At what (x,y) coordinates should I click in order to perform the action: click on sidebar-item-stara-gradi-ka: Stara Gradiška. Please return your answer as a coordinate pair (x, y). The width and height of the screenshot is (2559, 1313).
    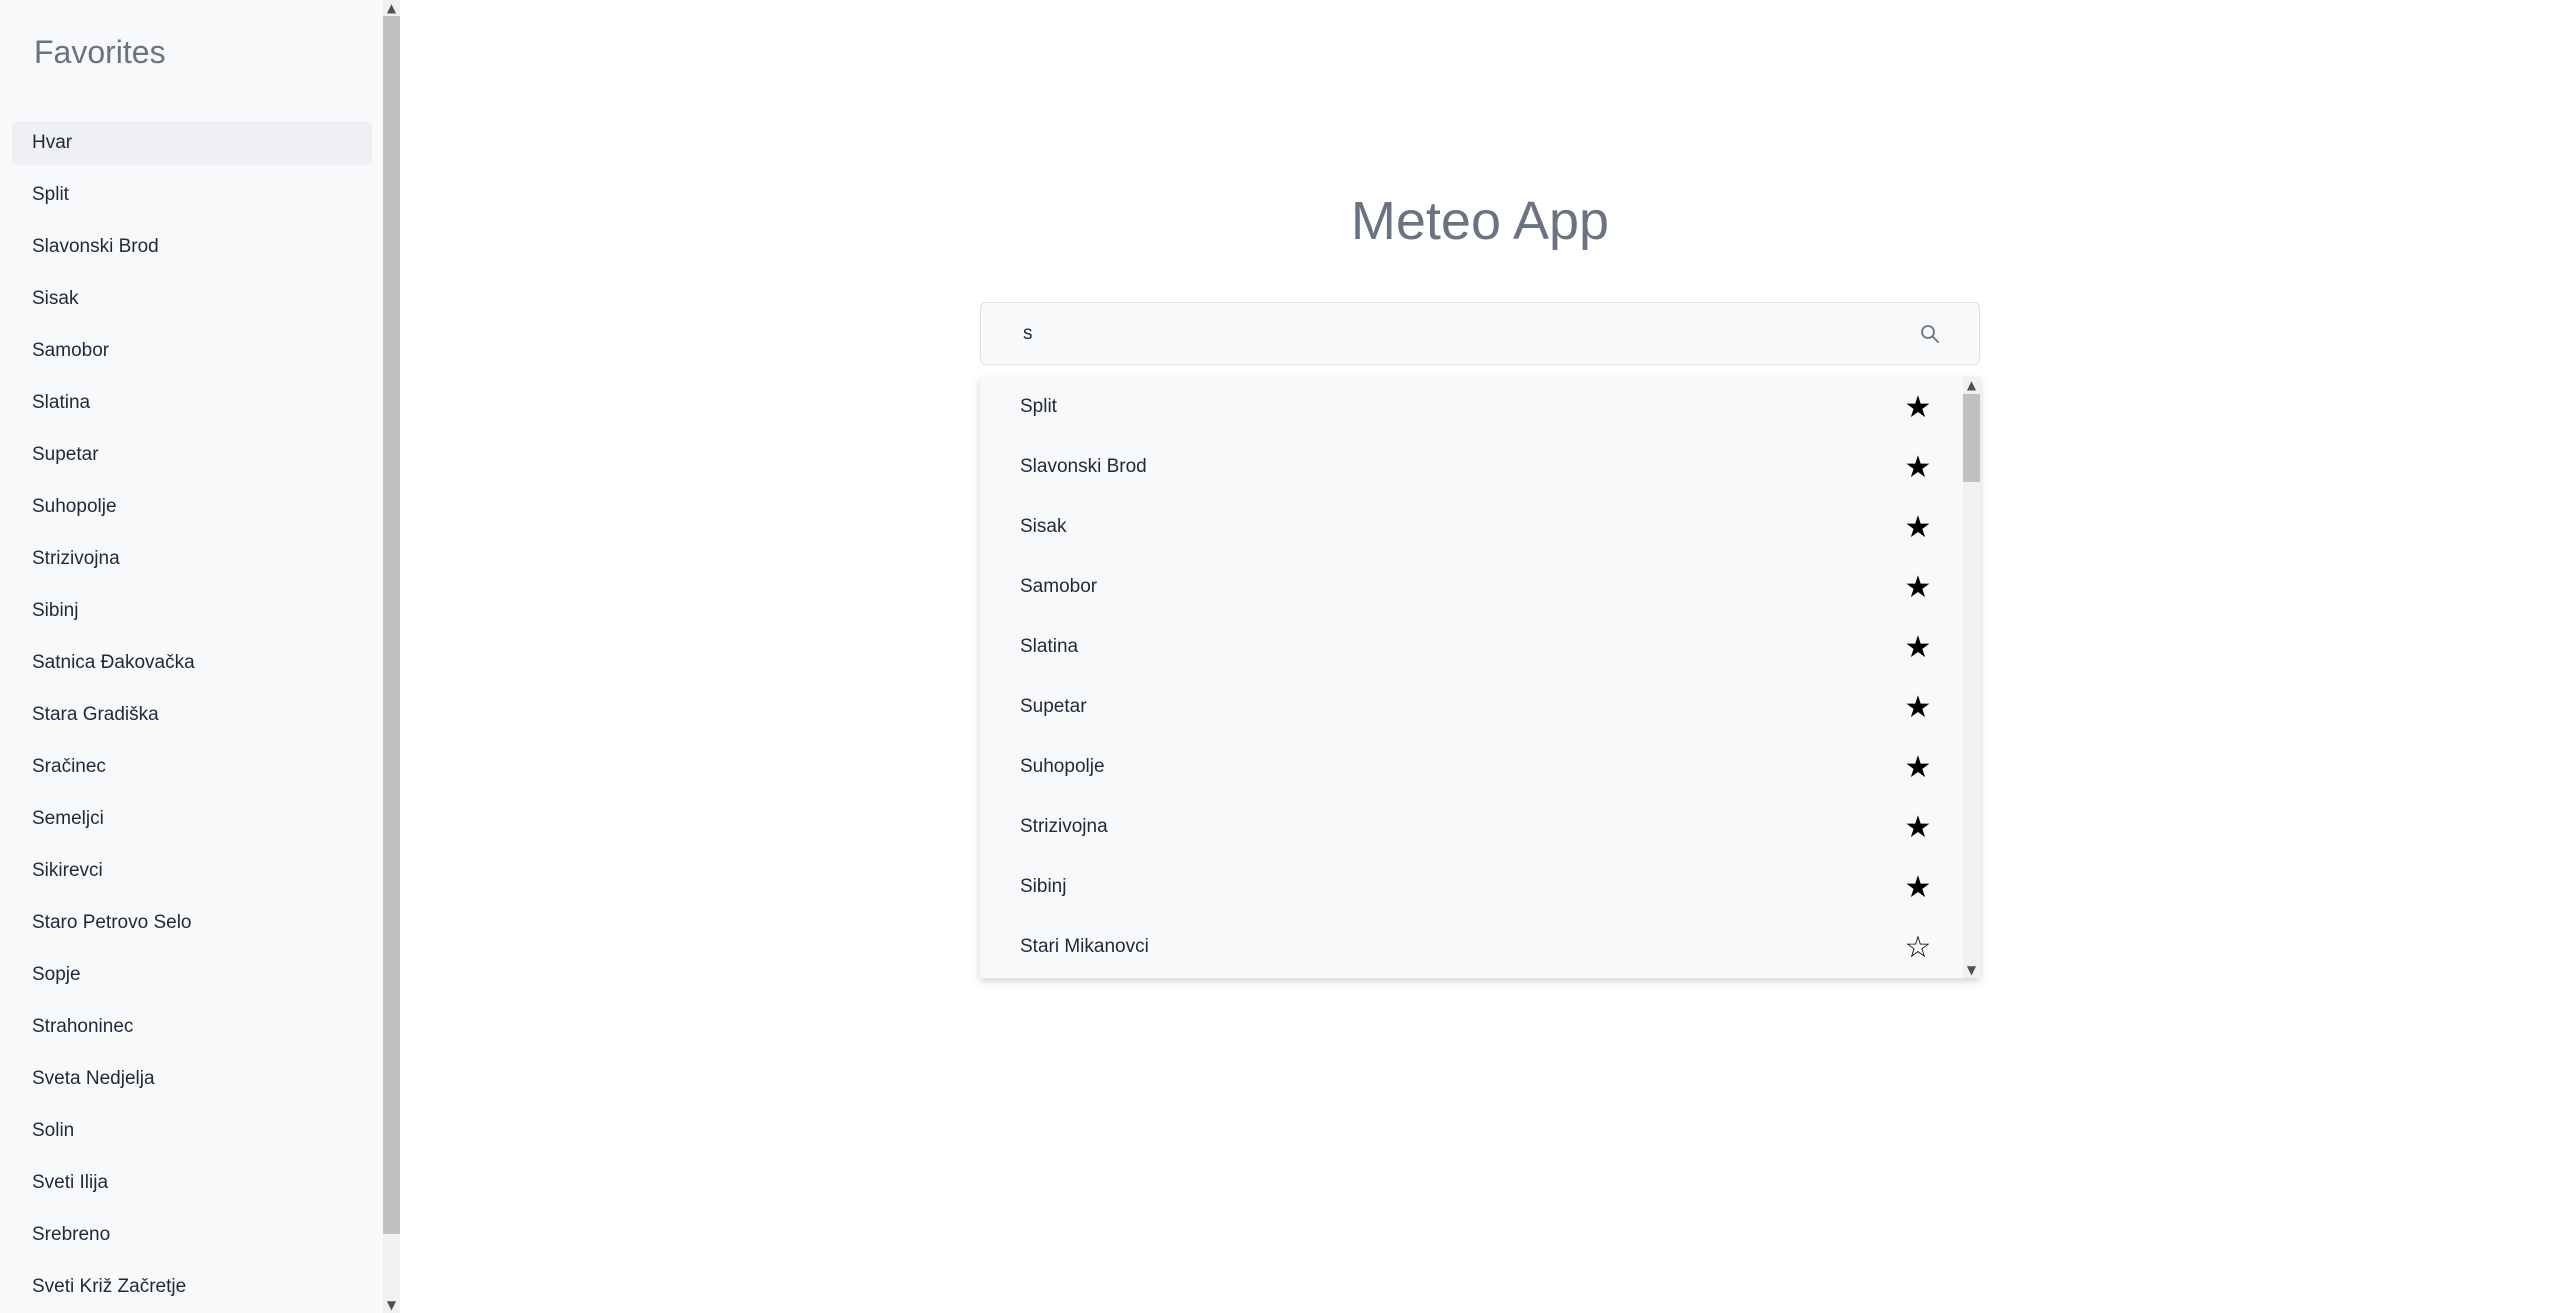
    Looking at the image, I should click on (192, 715).